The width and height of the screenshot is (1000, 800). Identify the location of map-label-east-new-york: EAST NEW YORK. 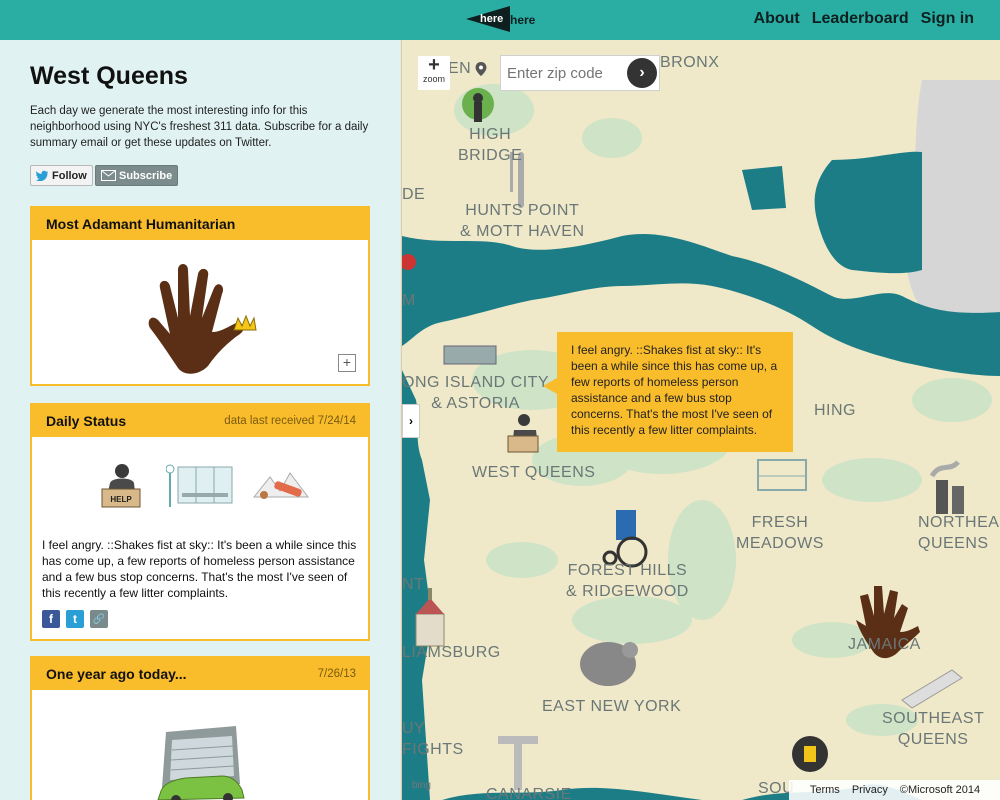
(612, 706).